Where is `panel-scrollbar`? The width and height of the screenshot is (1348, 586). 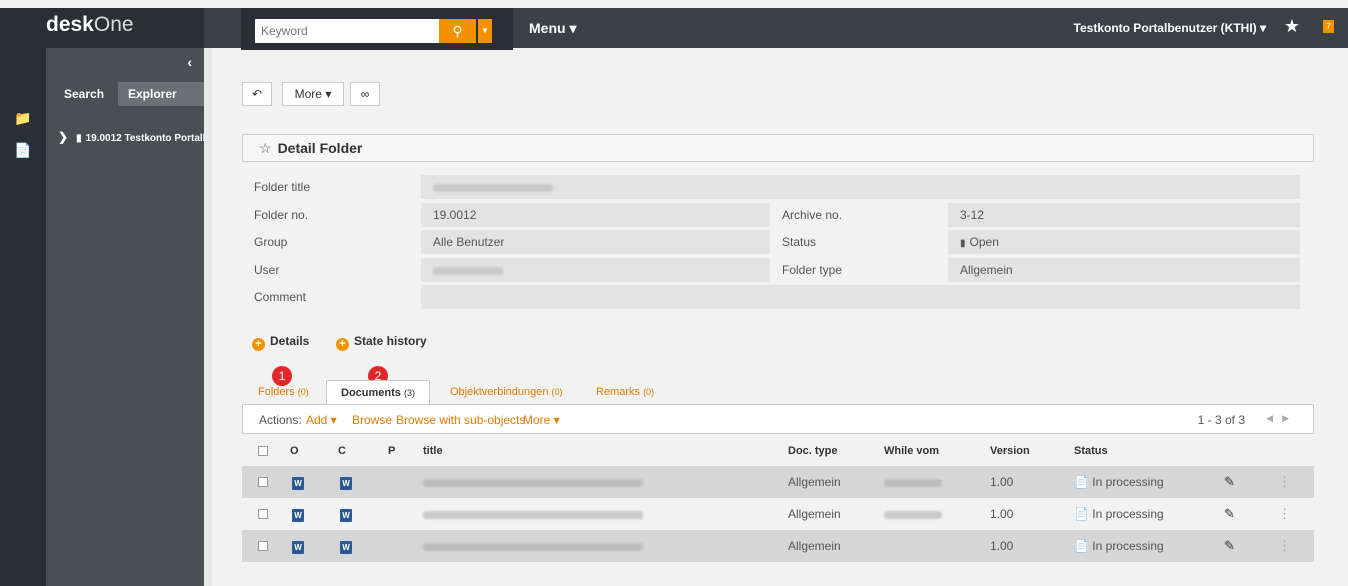
panel-scrollbar is located at coordinates (208, 317).